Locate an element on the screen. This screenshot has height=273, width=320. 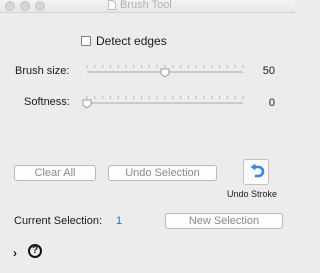
softness-slider-graphic is located at coordinates (163, 102).